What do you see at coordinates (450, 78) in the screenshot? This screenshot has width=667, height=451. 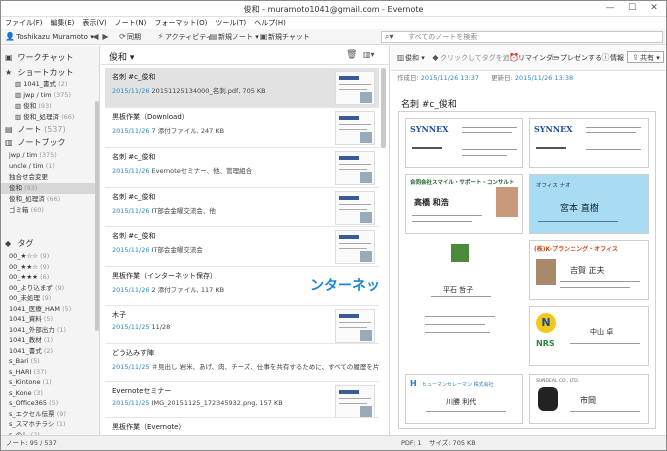 I see `created-date: 2015/11/26 13:37` at bounding box center [450, 78].